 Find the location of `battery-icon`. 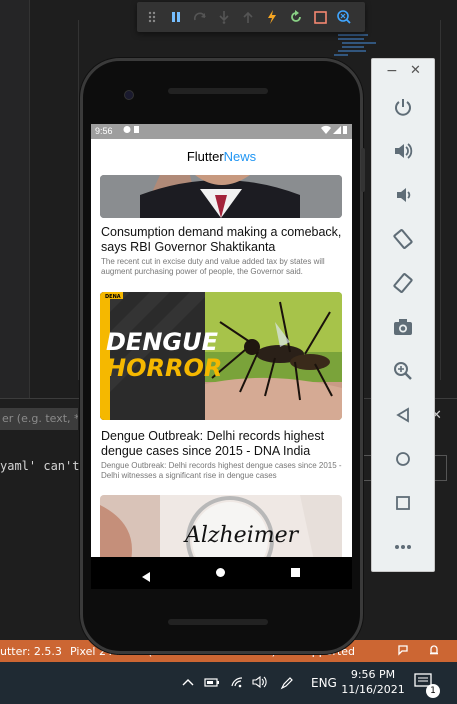

battery-icon is located at coordinates (212, 683).